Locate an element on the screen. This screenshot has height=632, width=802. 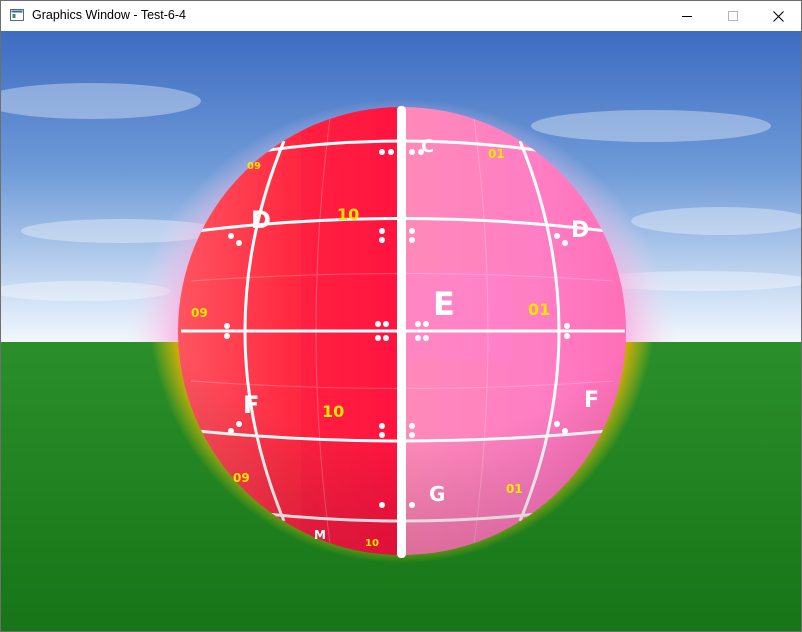
label-d-left: D is located at coordinates (261, 220).